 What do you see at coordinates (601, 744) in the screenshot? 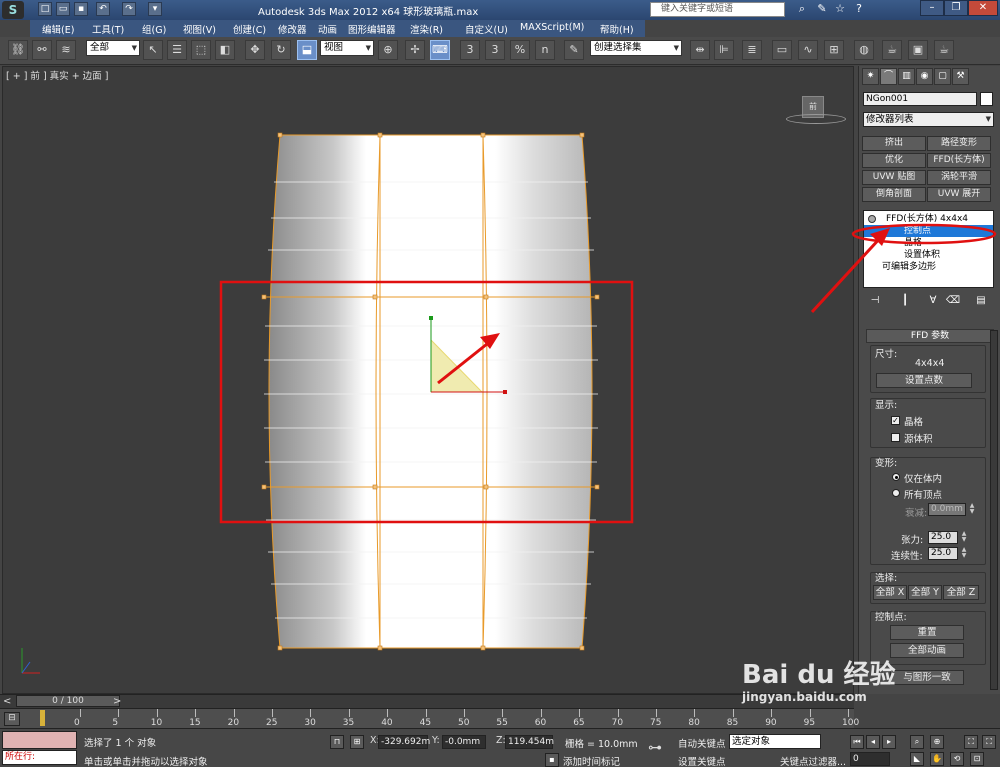
I see `grid-size-text: 栅格 = 10.0mm` at bounding box center [601, 744].